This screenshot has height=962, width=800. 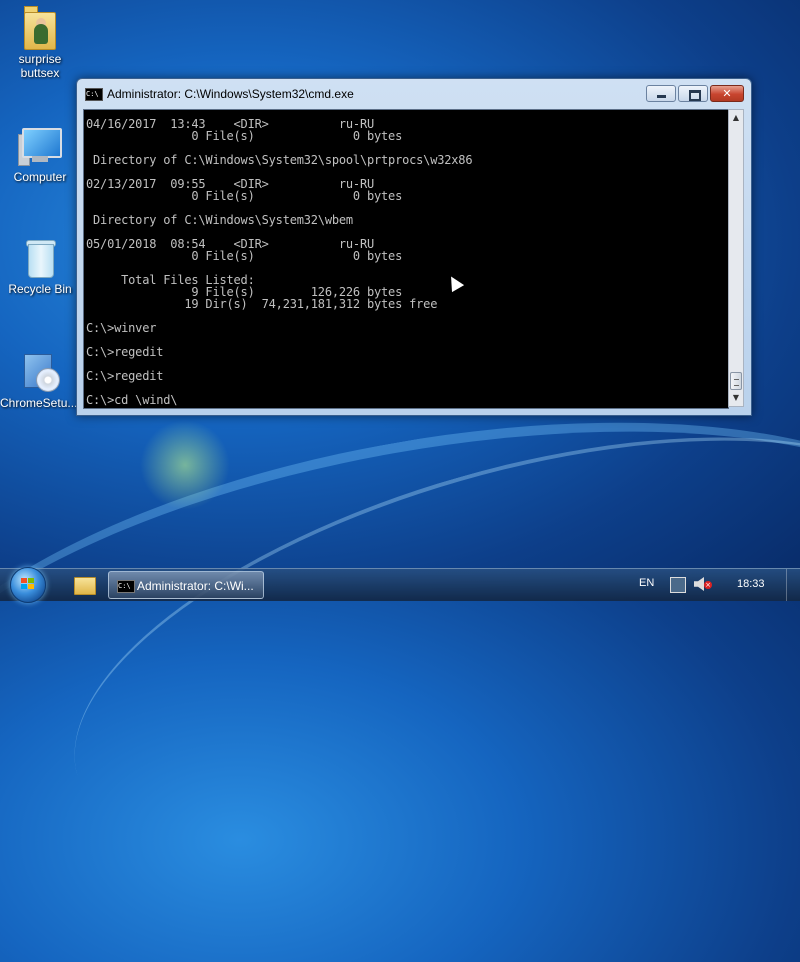 I want to click on maximize-button, so click(x=693, y=93).